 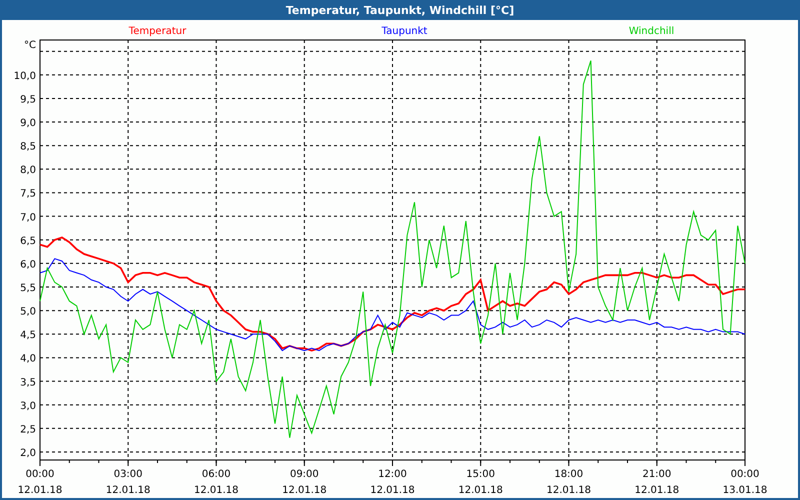 What do you see at coordinates (28, 312) in the screenshot?
I see `y-tick-label: 5,0` at bounding box center [28, 312].